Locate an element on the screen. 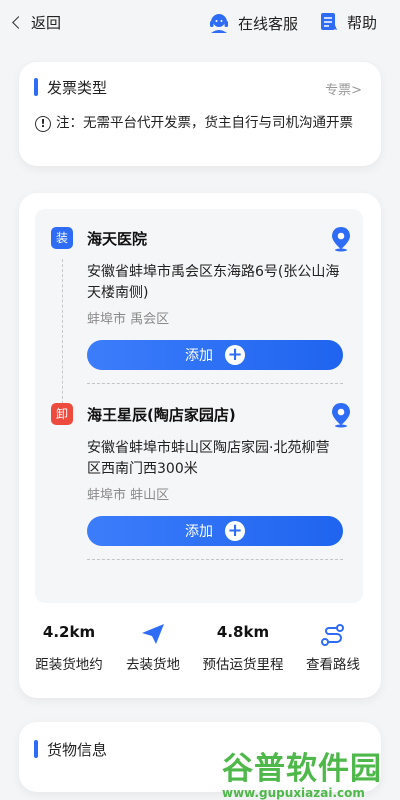 The image size is (400, 800). unload-stop-city: 蚌埠市 蚌山区 is located at coordinates (128, 495).